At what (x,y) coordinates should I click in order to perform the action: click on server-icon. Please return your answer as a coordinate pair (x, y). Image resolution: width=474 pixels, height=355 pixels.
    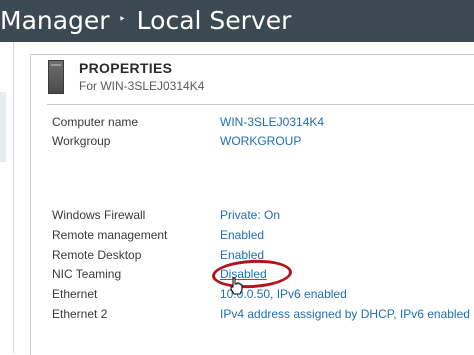
    Looking at the image, I should click on (56, 77).